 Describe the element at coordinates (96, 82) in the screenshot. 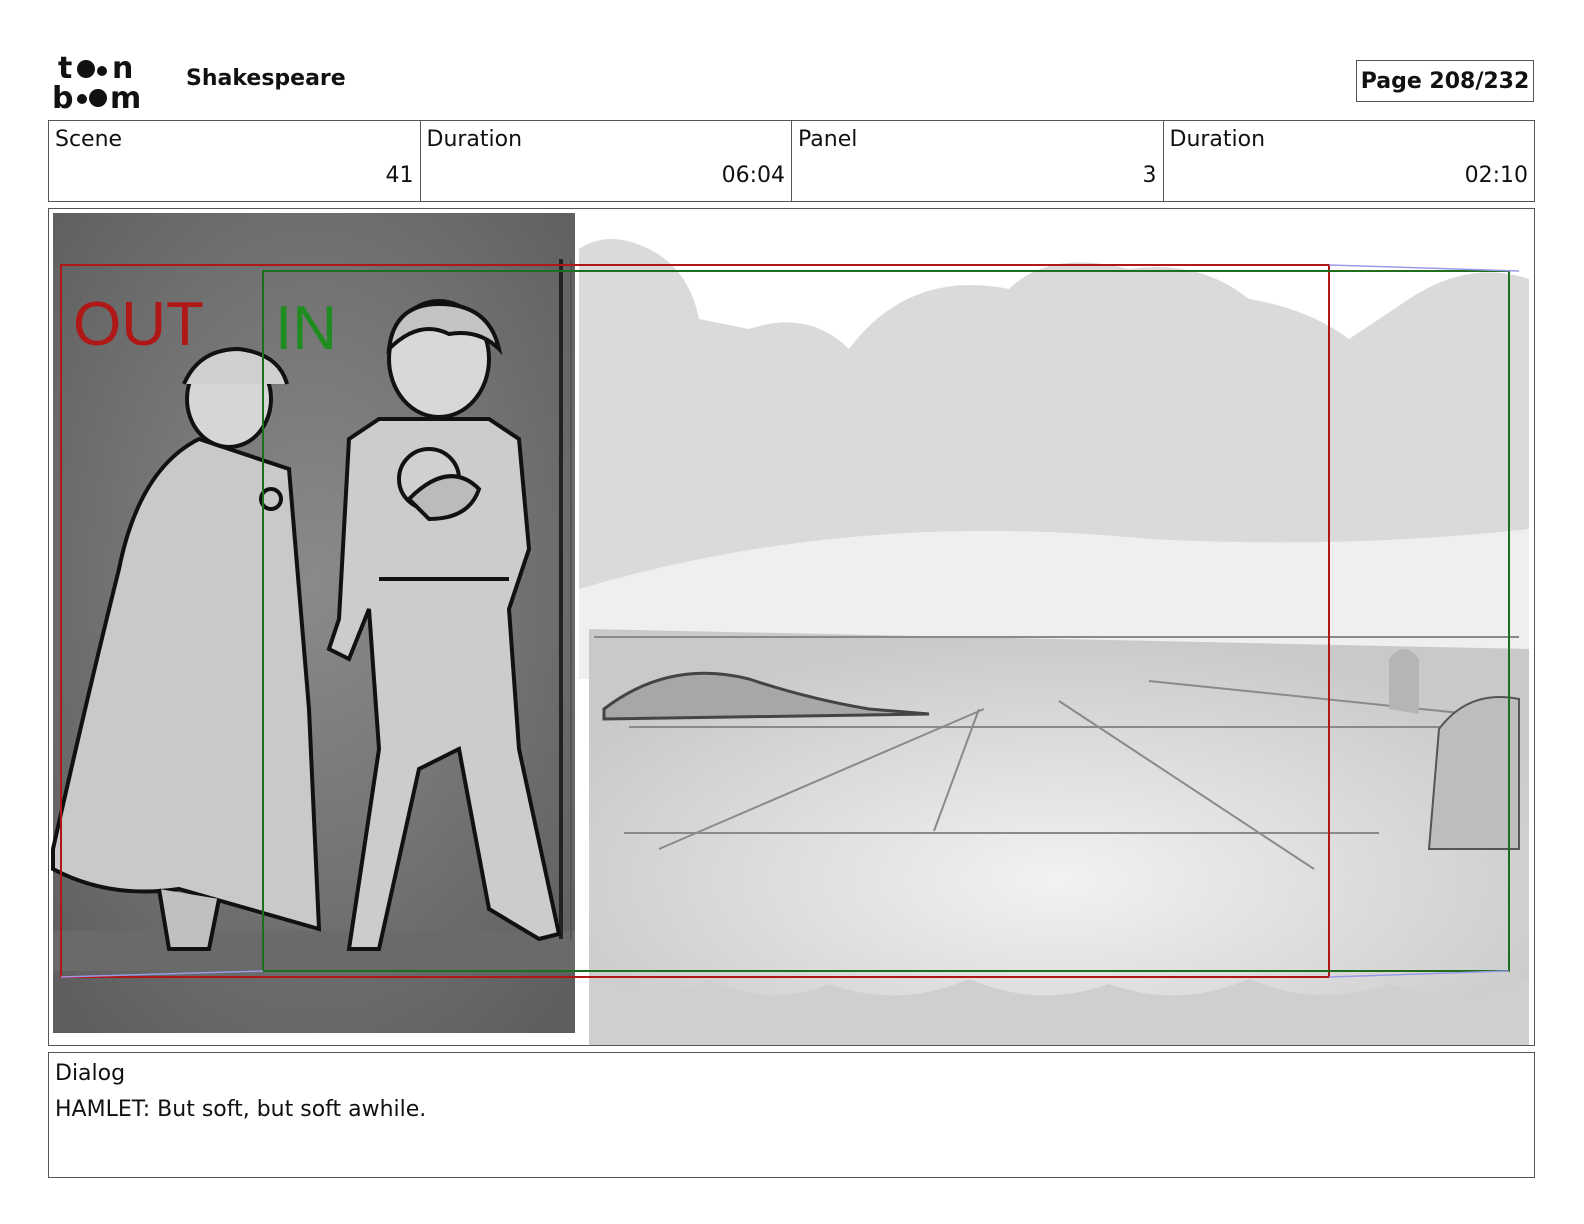

I see `toon-boom-logo: t n b m` at that location.